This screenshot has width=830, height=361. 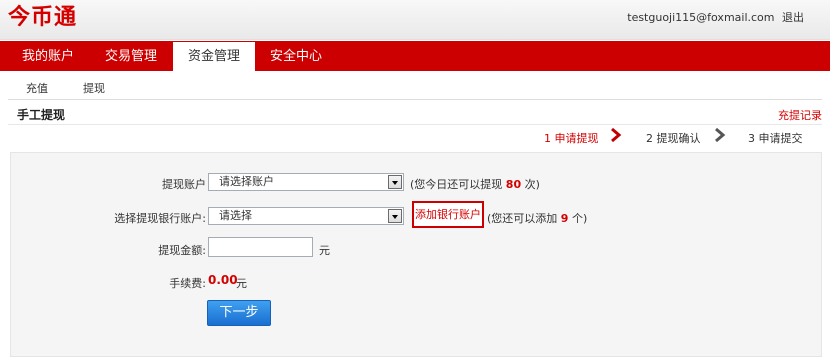 I want to click on user-area: testguoji115@foxmail.com 退出, so click(x=715, y=17).